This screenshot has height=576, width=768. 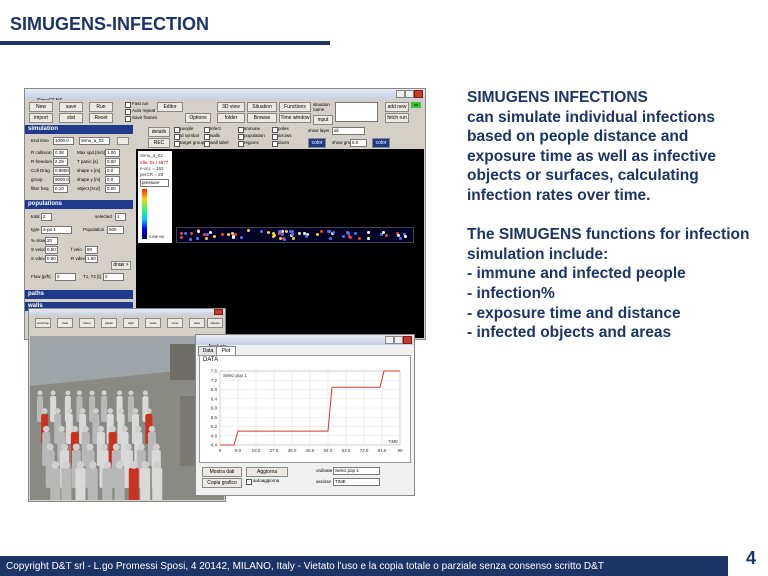 What do you see at coordinates (94, 141) in the screenshot?
I see `simulation-name-field: Simu_a_02` at bounding box center [94, 141].